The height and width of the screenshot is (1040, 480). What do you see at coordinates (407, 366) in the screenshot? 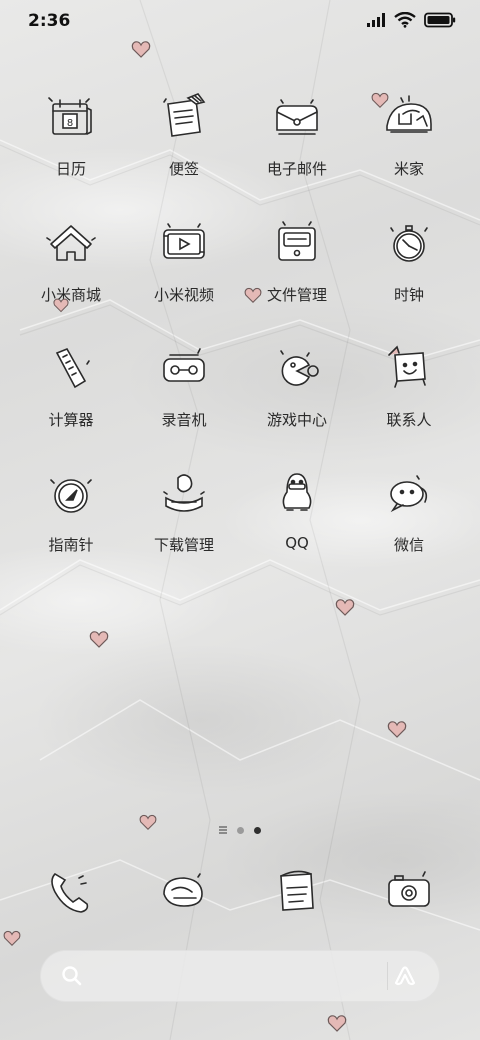
I see `contacts-icon` at bounding box center [407, 366].